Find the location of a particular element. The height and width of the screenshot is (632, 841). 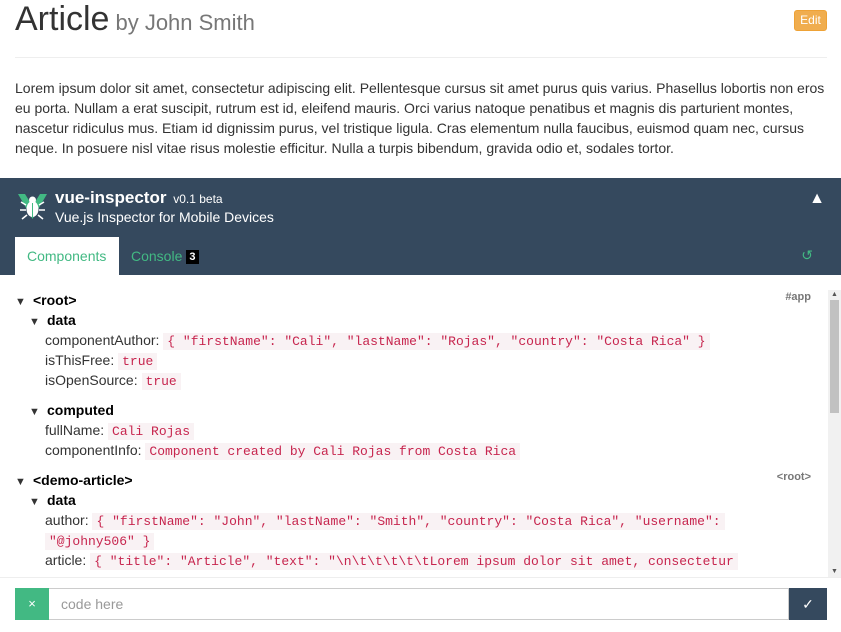

property-value: "@johny506" } is located at coordinates (100, 541).